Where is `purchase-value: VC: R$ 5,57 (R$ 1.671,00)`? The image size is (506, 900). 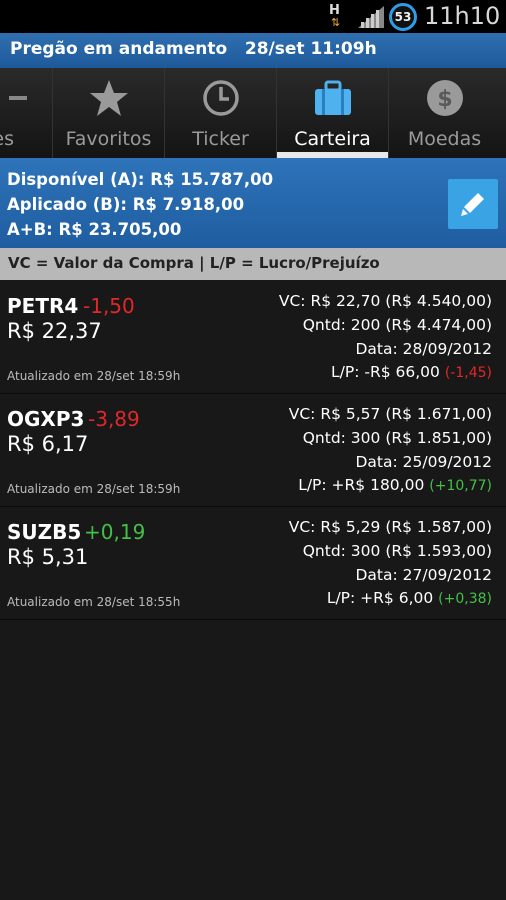
purchase-value: VC: R$ 5,57 (R$ 1.671,00) is located at coordinates (390, 414).